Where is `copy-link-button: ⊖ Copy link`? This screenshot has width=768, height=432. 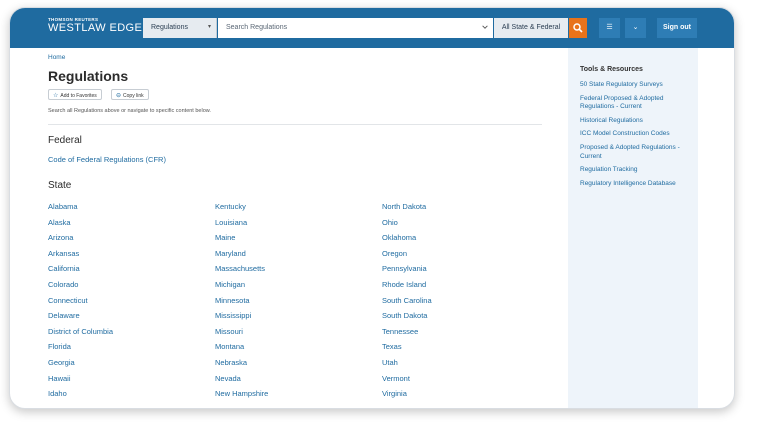
copy-link-button: ⊖ Copy link is located at coordinates (130, 94).